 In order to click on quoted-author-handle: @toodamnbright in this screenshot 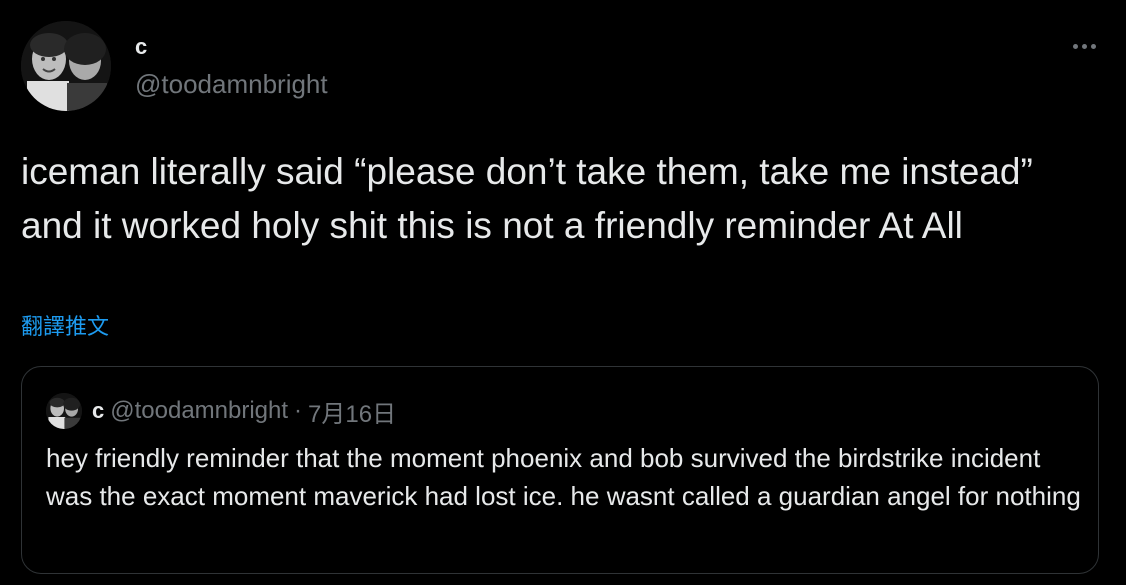, I will do `click(199, 410)`.